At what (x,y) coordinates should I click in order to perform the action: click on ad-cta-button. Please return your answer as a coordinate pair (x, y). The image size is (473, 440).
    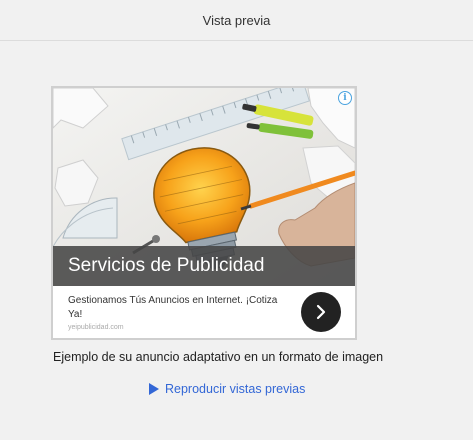
    Looking at the image, I should click on (321, 312).